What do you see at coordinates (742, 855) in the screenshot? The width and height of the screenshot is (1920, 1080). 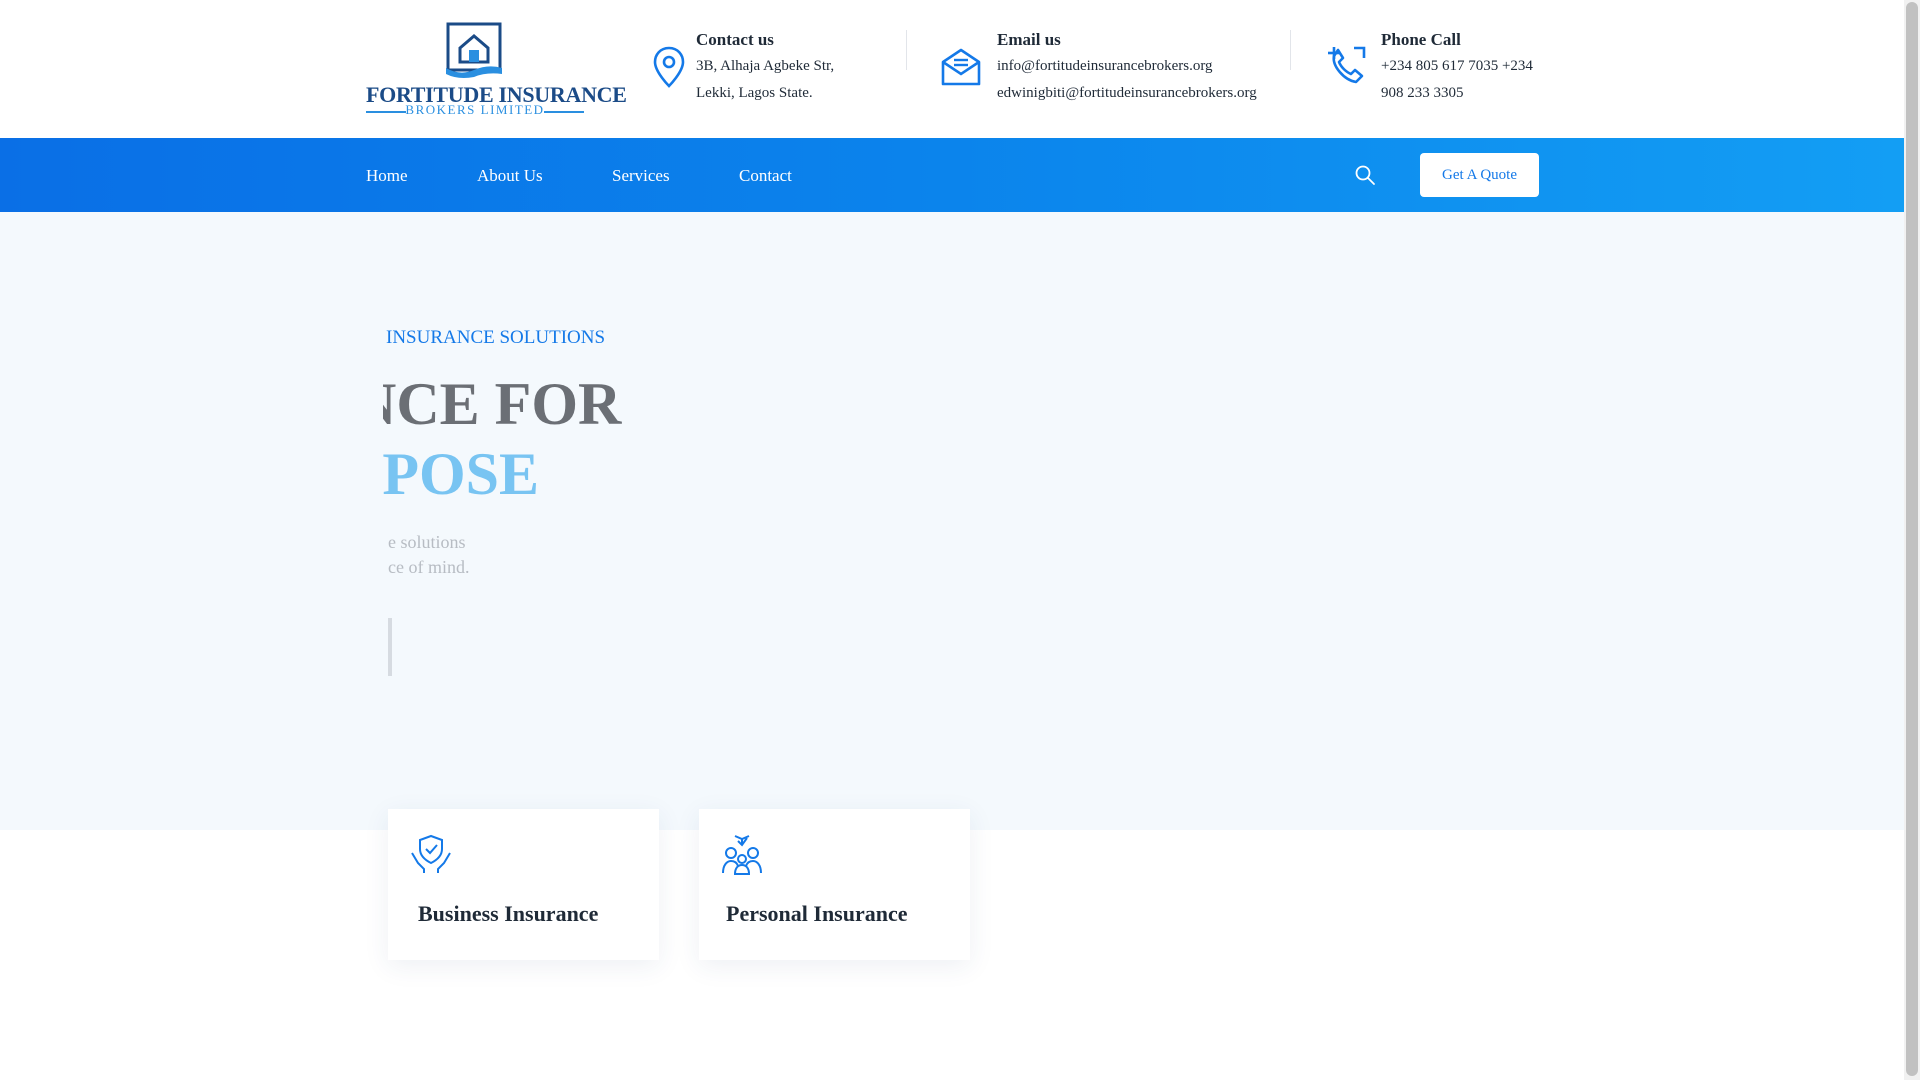 I see `family-group-icon` at bounding box center [742, 855].